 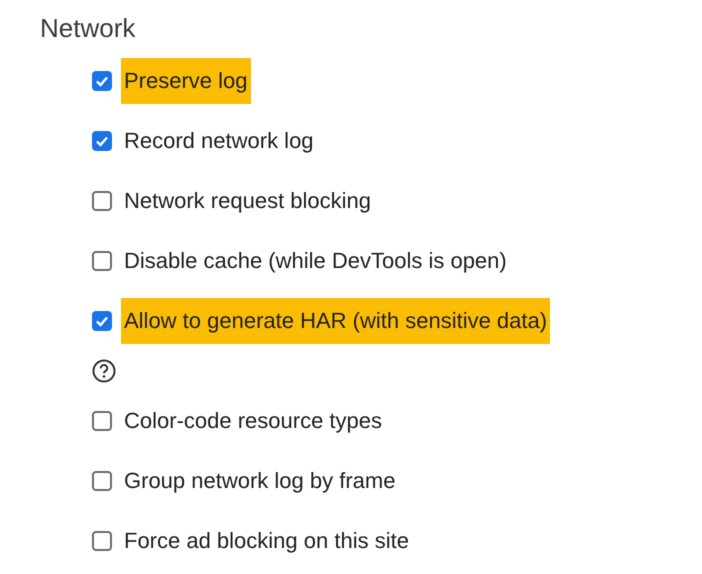 I want to click on checkbox-label: Color-code resource types, so click(x=253, y=421).